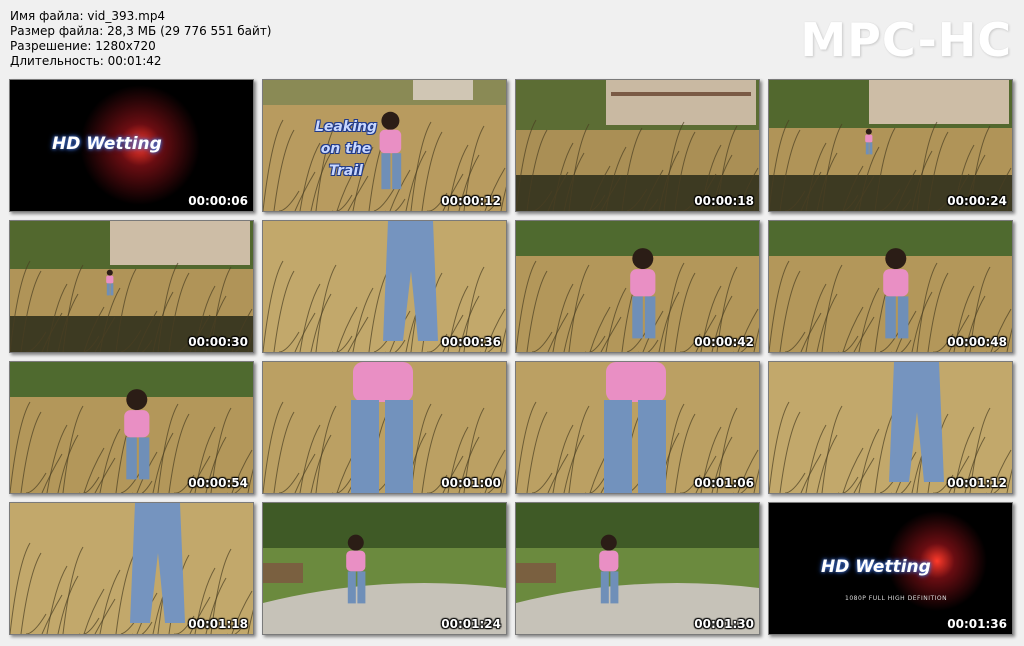 This screenshot has height=646, width=1024. Describe the element at coordinates (724, 483) in the screenshot. I see `thumbnail-timestamp: 00:01:06` at that location.